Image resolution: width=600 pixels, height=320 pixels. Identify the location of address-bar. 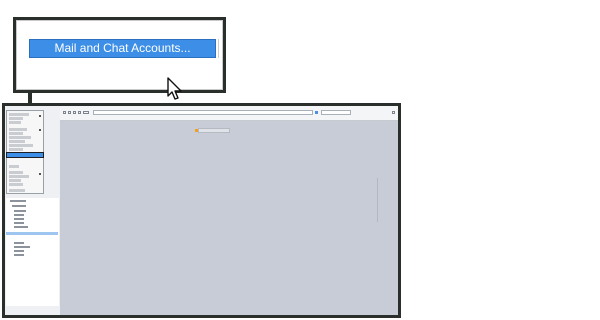
(203, 112).